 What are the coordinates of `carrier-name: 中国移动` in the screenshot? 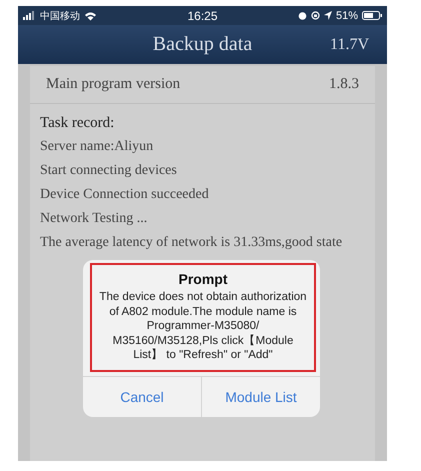 It's located at (60, 16).